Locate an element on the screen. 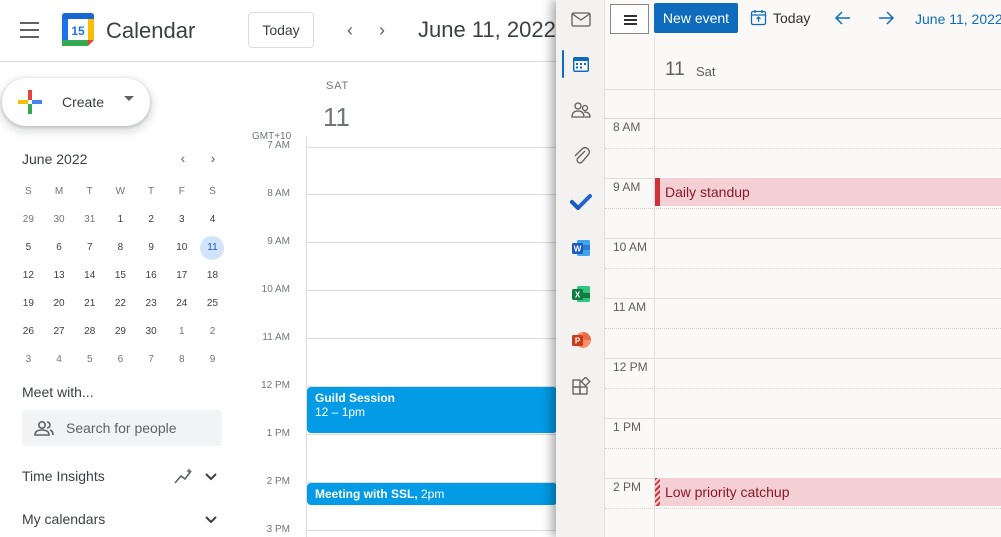 This screenshot has width=1001, height=537. day-number: 22 is located at coordinates (120, 303).